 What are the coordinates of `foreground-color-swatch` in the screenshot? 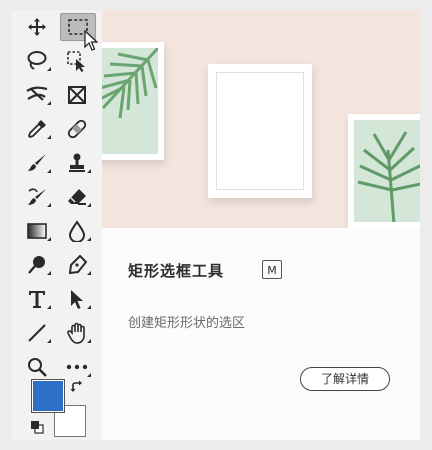 It's located at (48, 396).